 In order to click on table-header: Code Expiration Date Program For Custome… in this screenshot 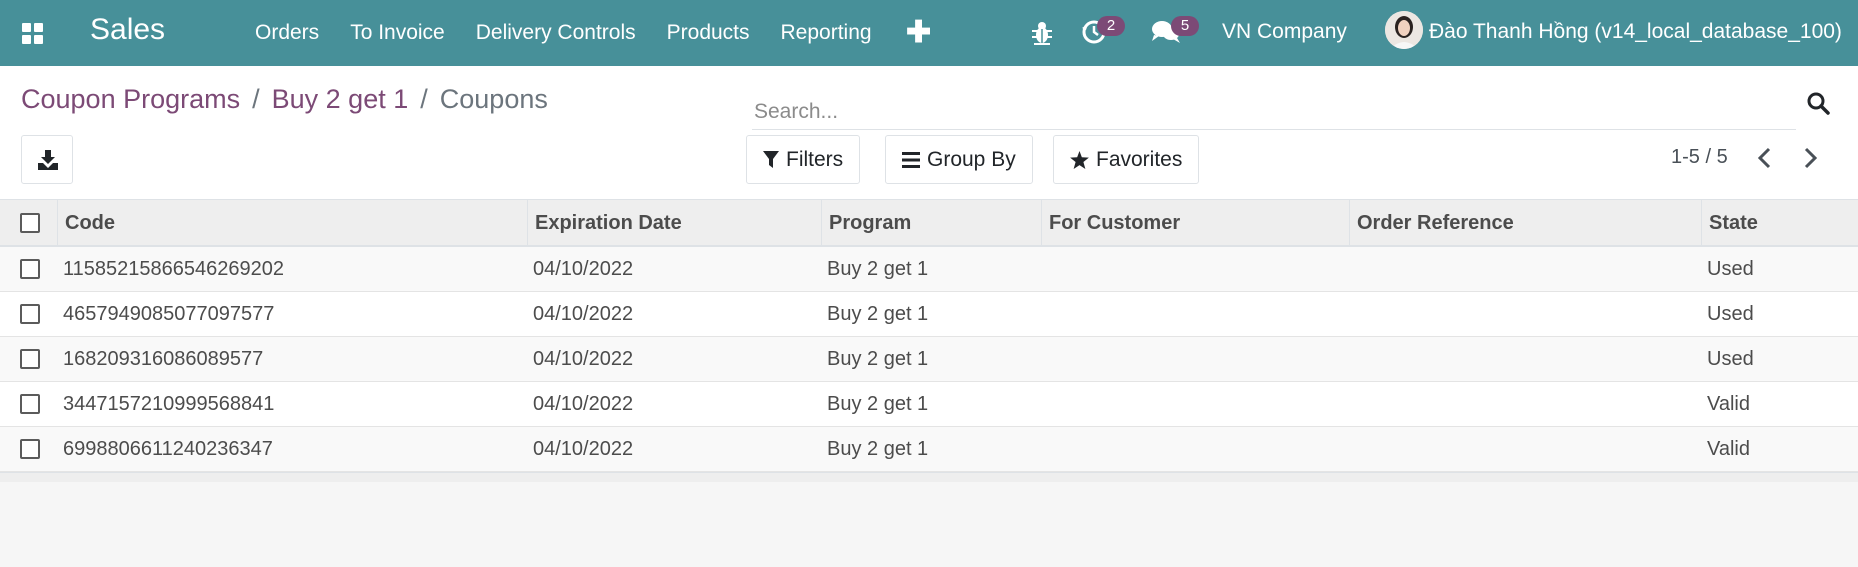, I will do `click(929, 223)`.